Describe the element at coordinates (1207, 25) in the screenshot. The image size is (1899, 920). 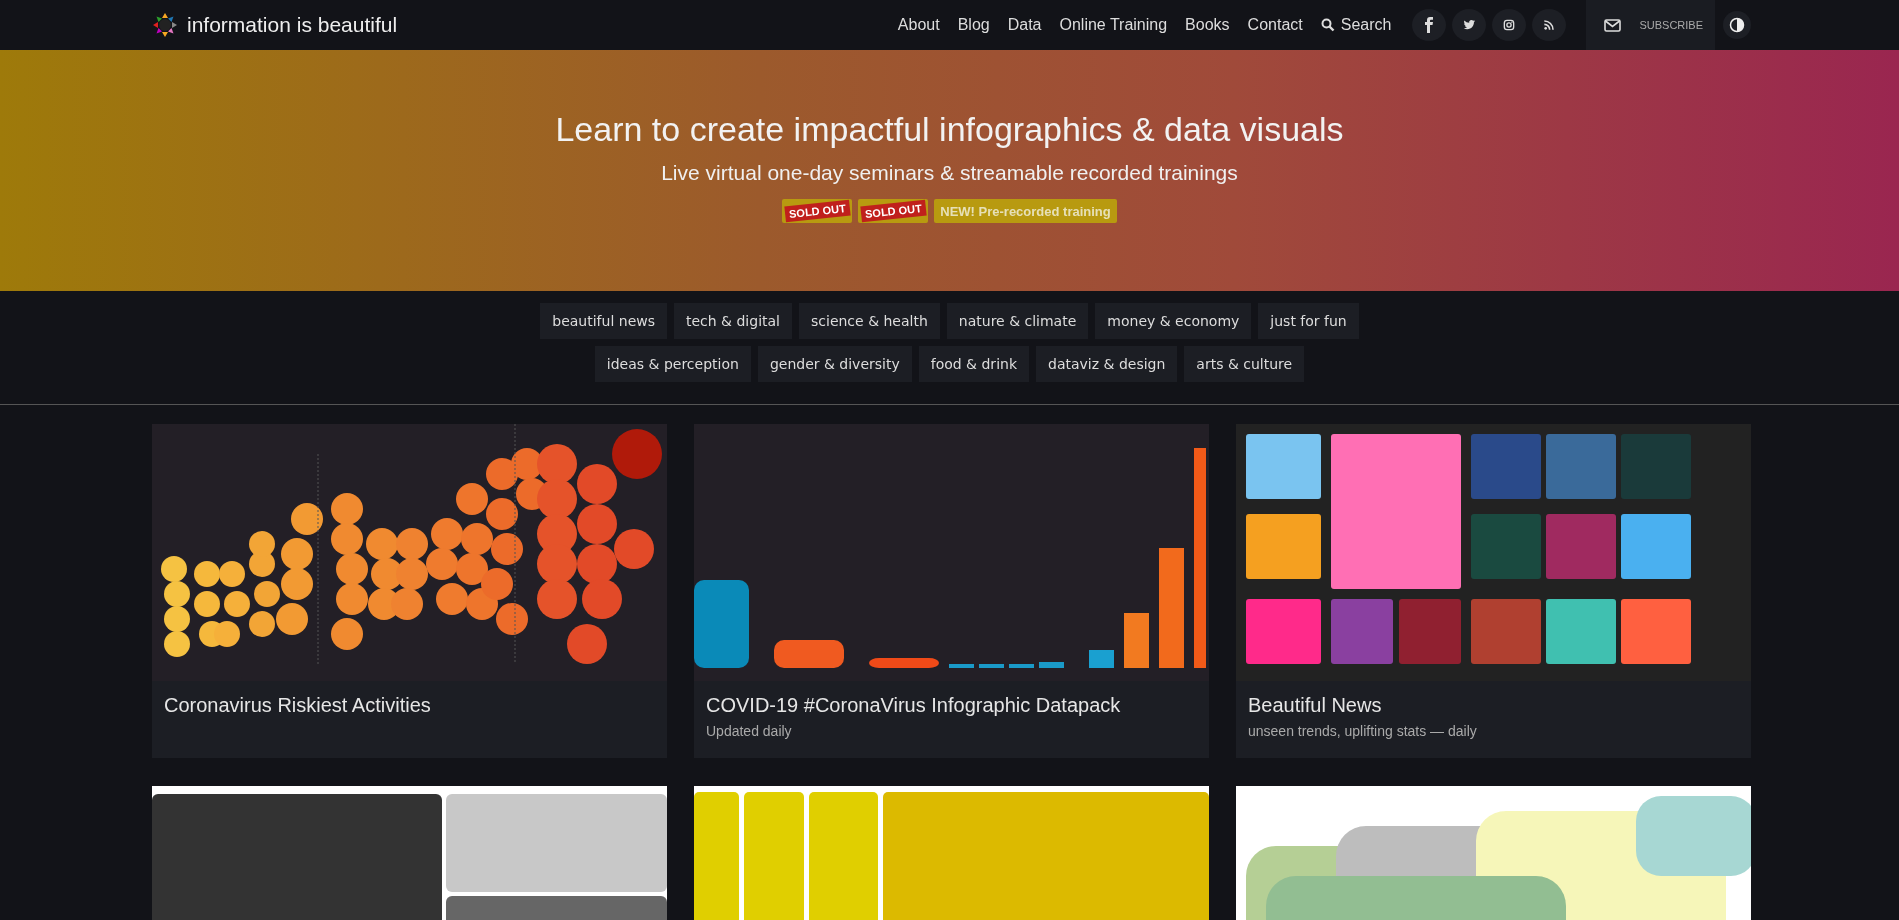
I see `nav-link: Books` at that location.